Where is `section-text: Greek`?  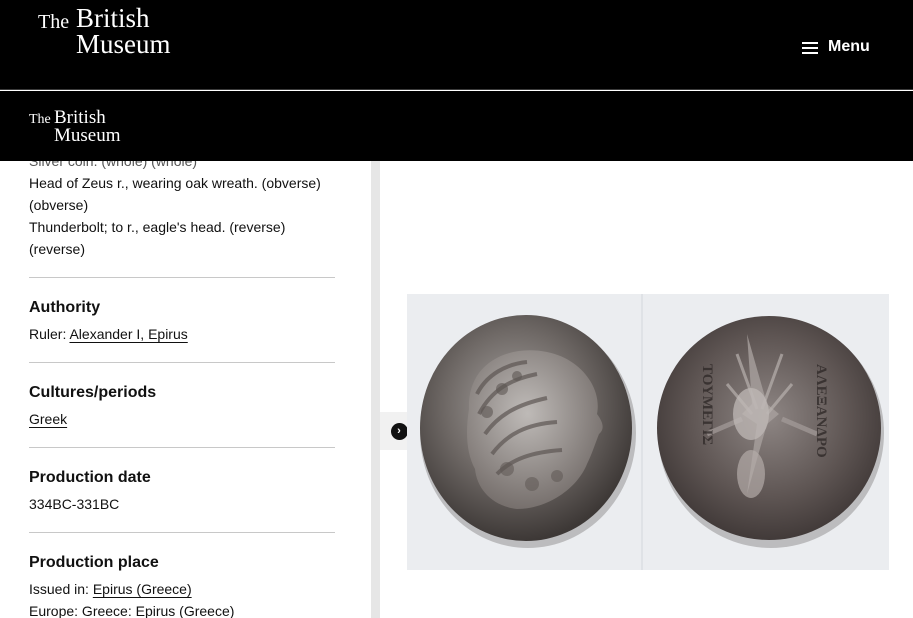
section-text: Greek is located at coordinates (182, 419).